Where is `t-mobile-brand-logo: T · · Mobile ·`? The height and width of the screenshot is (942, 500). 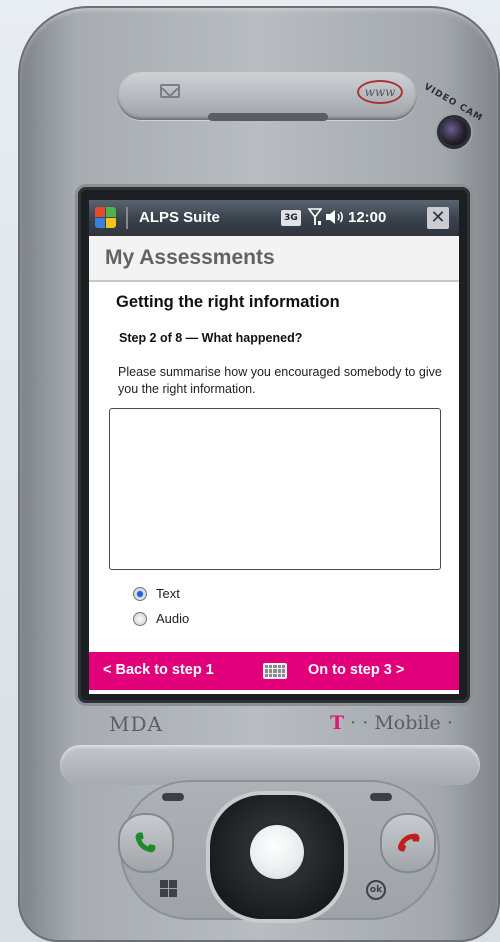 t-mobile-brand-logo: T · · Mobile · is located at coordinates (391, 723).